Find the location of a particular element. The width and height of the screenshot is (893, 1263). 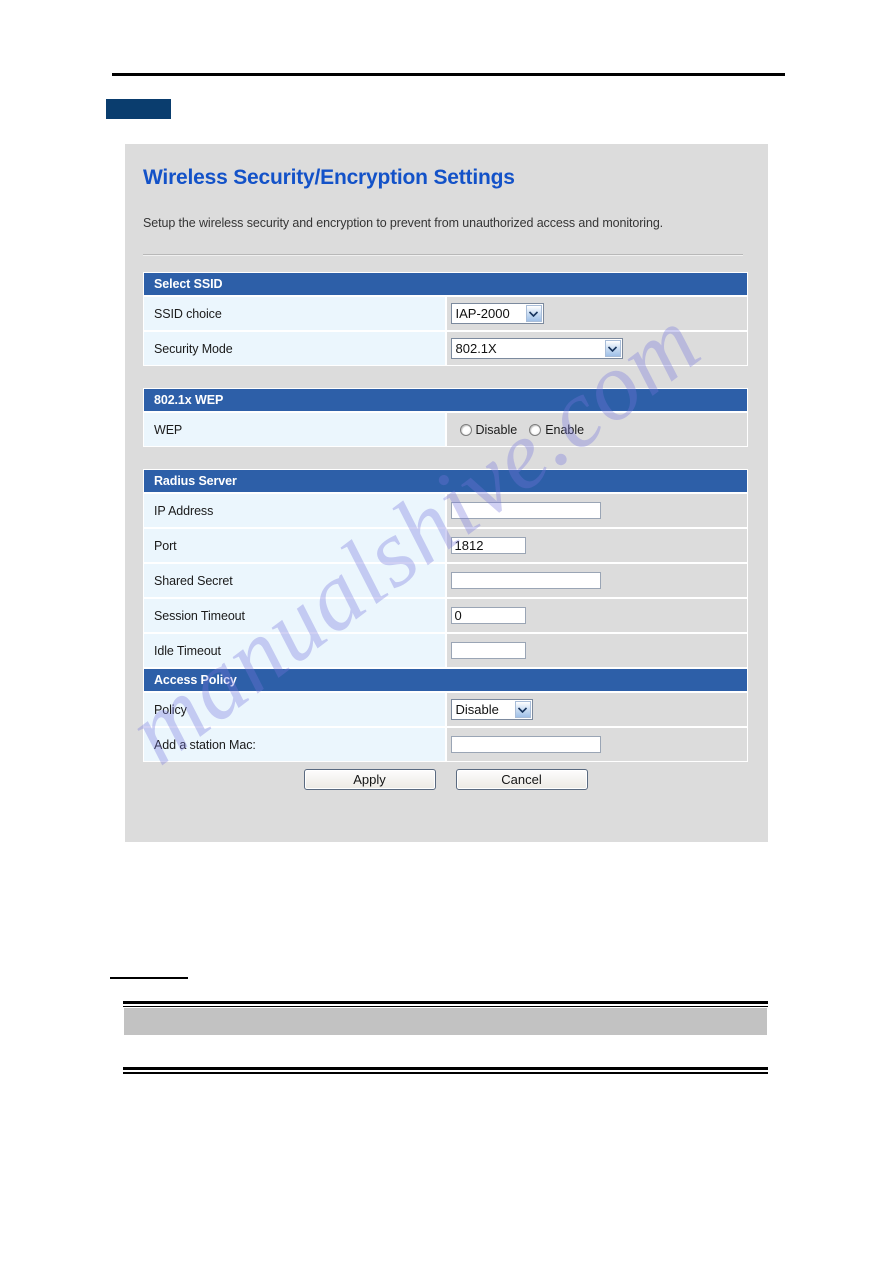

footer-short-rule is located at coordinates (149, 978).